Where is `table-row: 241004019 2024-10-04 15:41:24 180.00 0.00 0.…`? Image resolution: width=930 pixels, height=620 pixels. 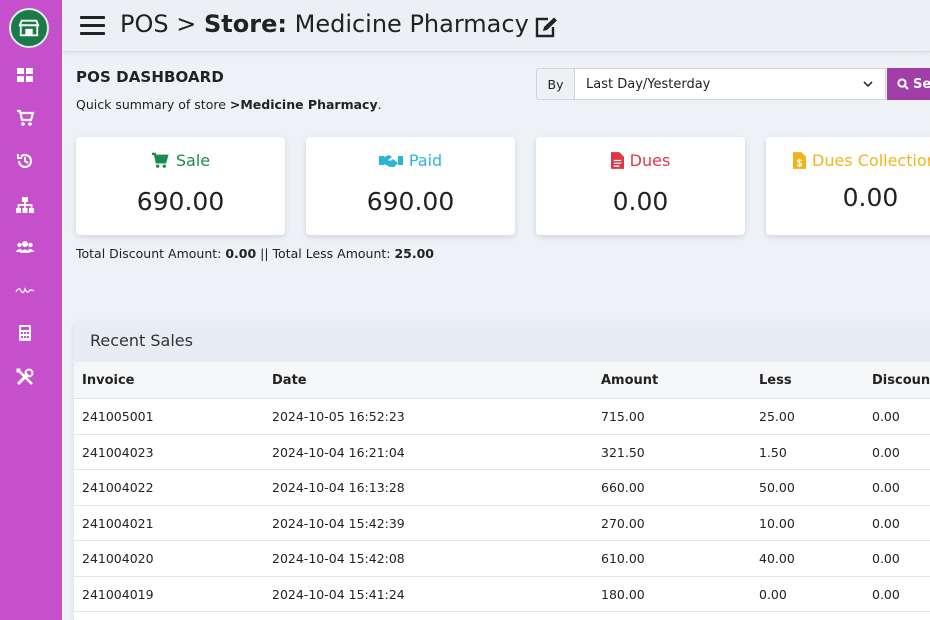 table-row: 241004019 2024-10-04 15:41:24 180.00 0.00 0.… is located at coordinates (502, 594).